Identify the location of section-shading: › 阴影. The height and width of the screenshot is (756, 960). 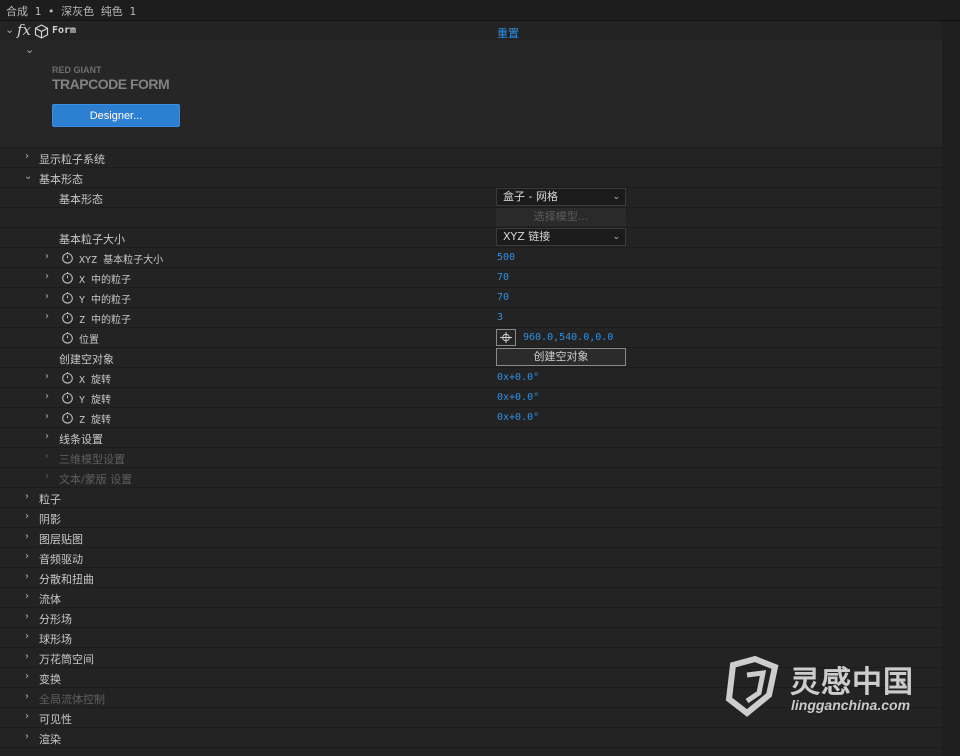
(471, 517).